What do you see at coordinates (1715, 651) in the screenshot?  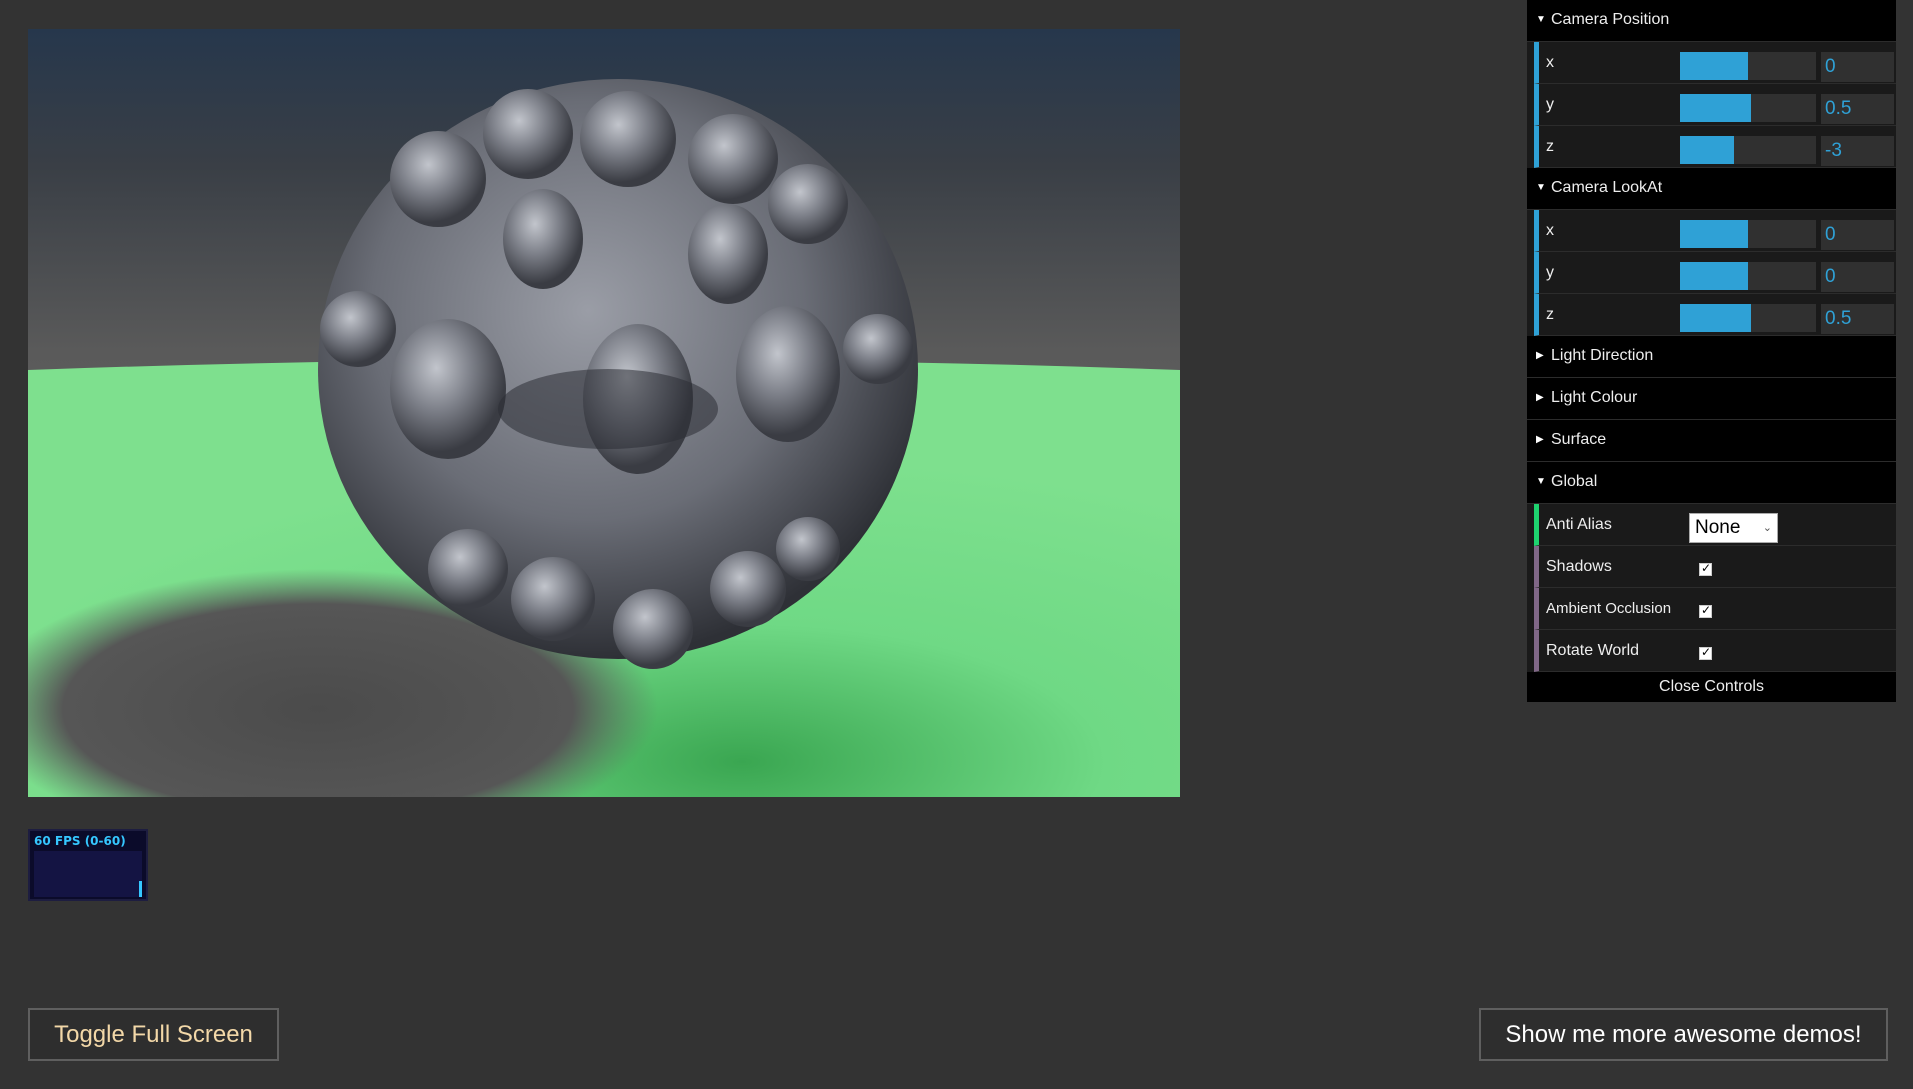 I see `rotate-world-control: Rotate World ✓` at bounding box center [1715, 651].